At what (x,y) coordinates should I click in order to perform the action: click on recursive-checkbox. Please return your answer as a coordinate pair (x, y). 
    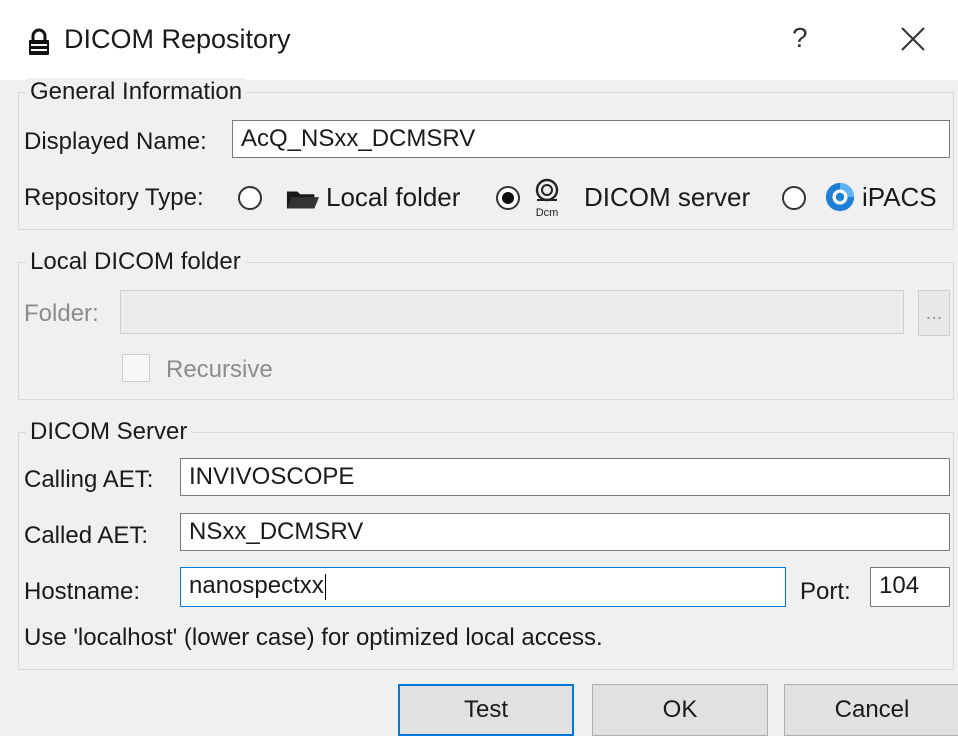
    Looking at the image, I should click on (136, 368).